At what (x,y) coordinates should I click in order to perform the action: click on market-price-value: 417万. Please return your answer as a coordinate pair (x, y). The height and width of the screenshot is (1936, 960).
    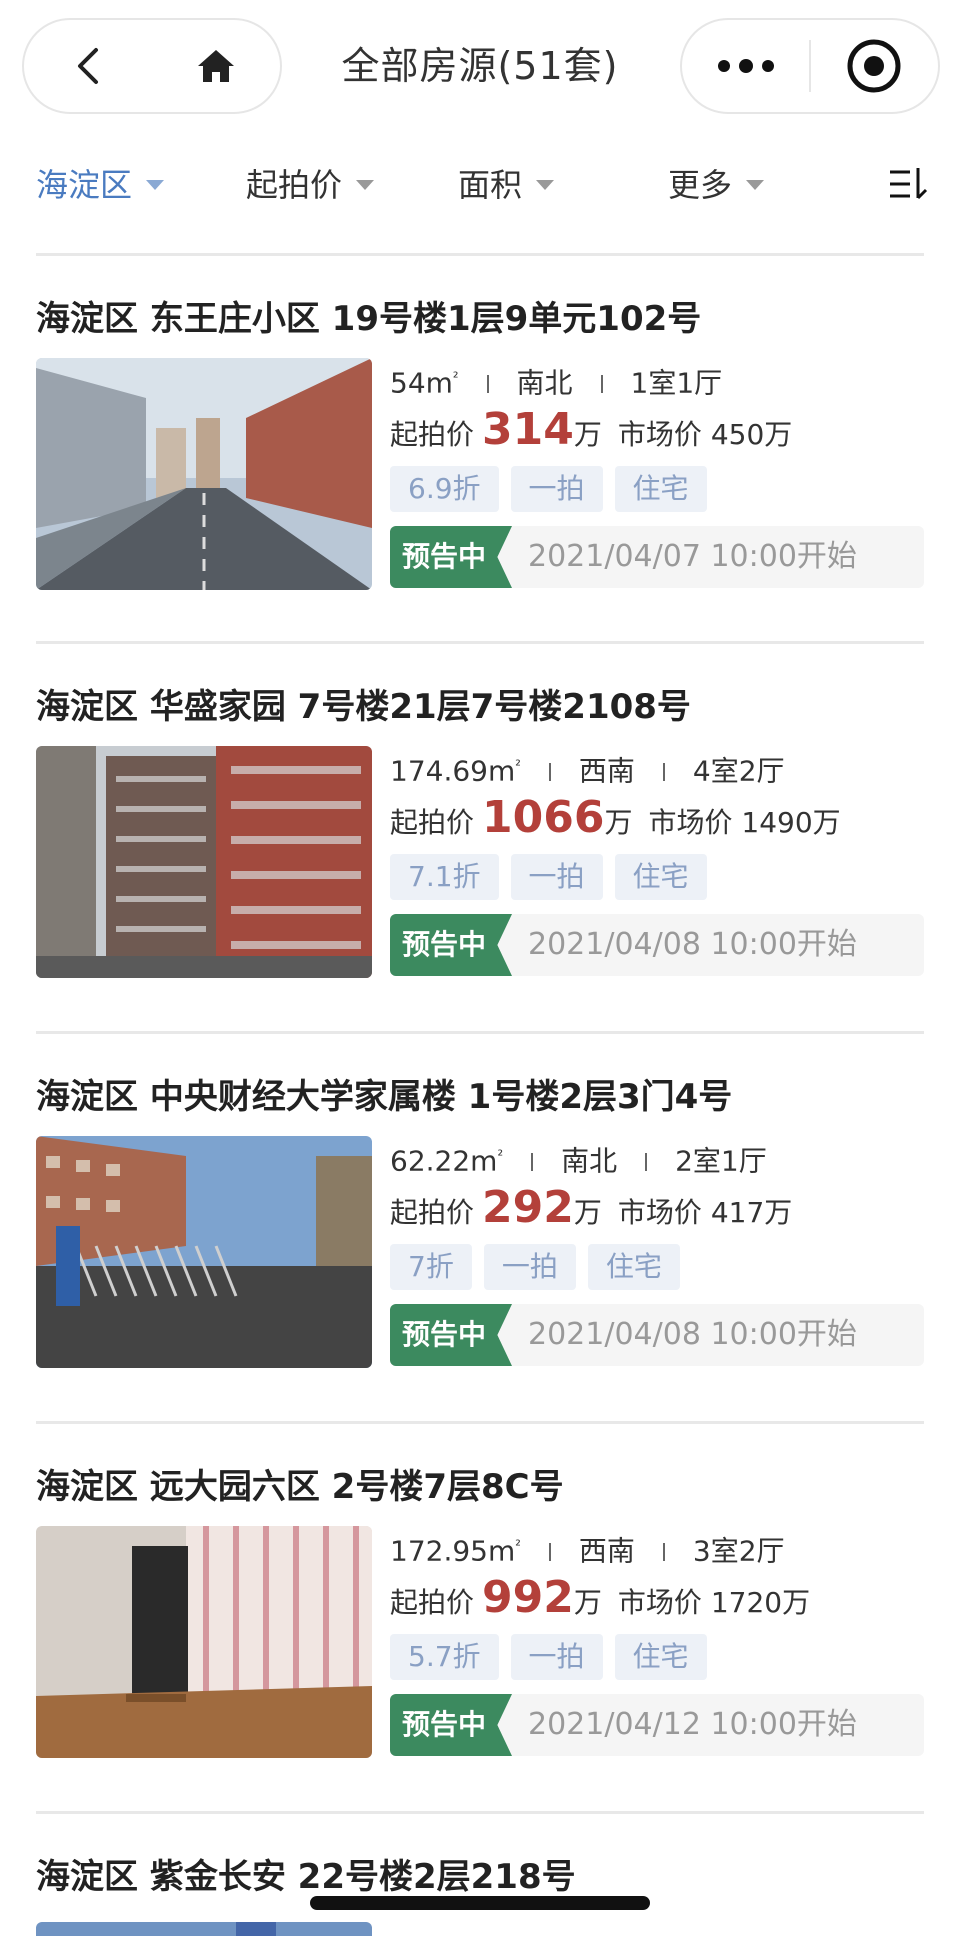
    Looking at the image, I should click on (751, 1212).